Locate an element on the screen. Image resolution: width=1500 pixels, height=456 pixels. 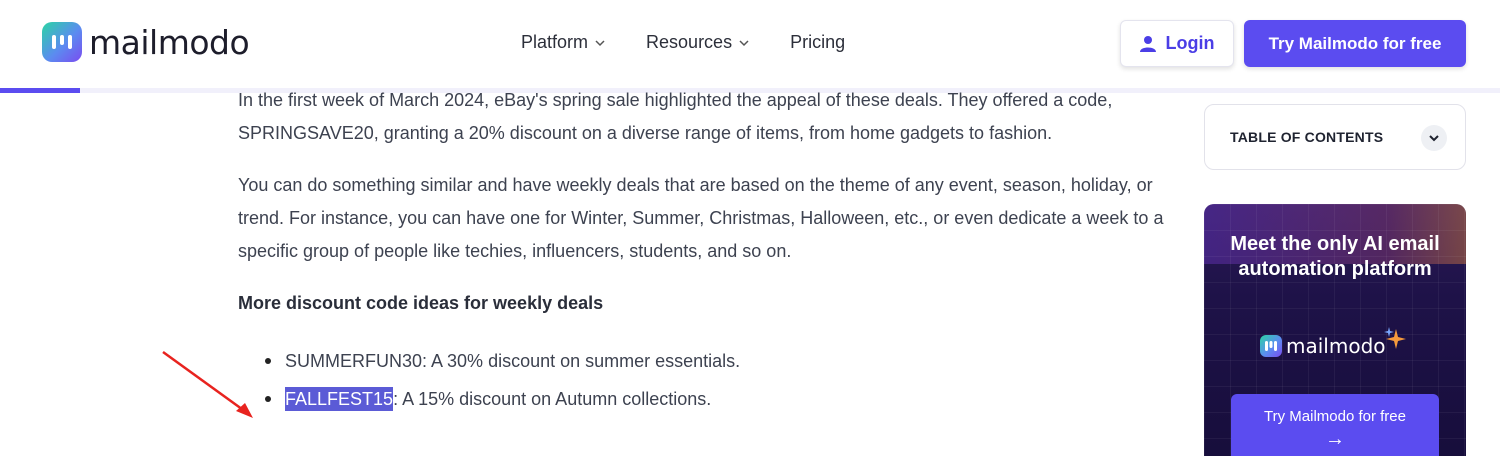
user-icon is located at coordinates (1147, 44).